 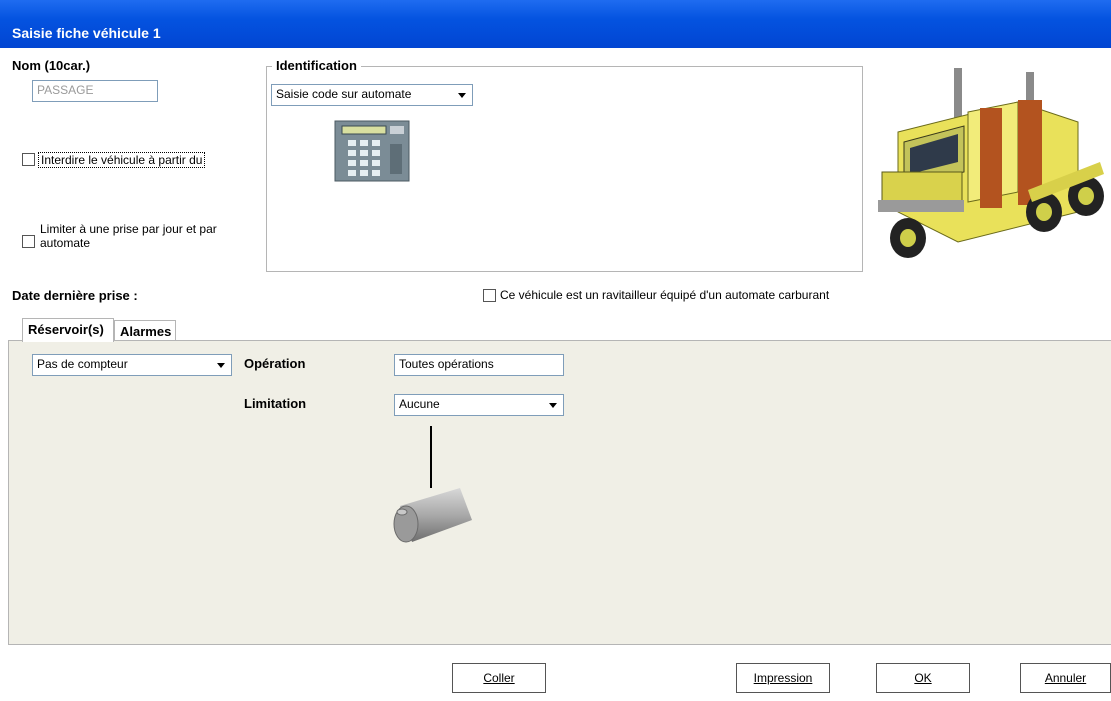 What do you see at coordinates (431, 516) in the screenshot?
I see `fuel-tank-icon` at bounding box center [431, 516].